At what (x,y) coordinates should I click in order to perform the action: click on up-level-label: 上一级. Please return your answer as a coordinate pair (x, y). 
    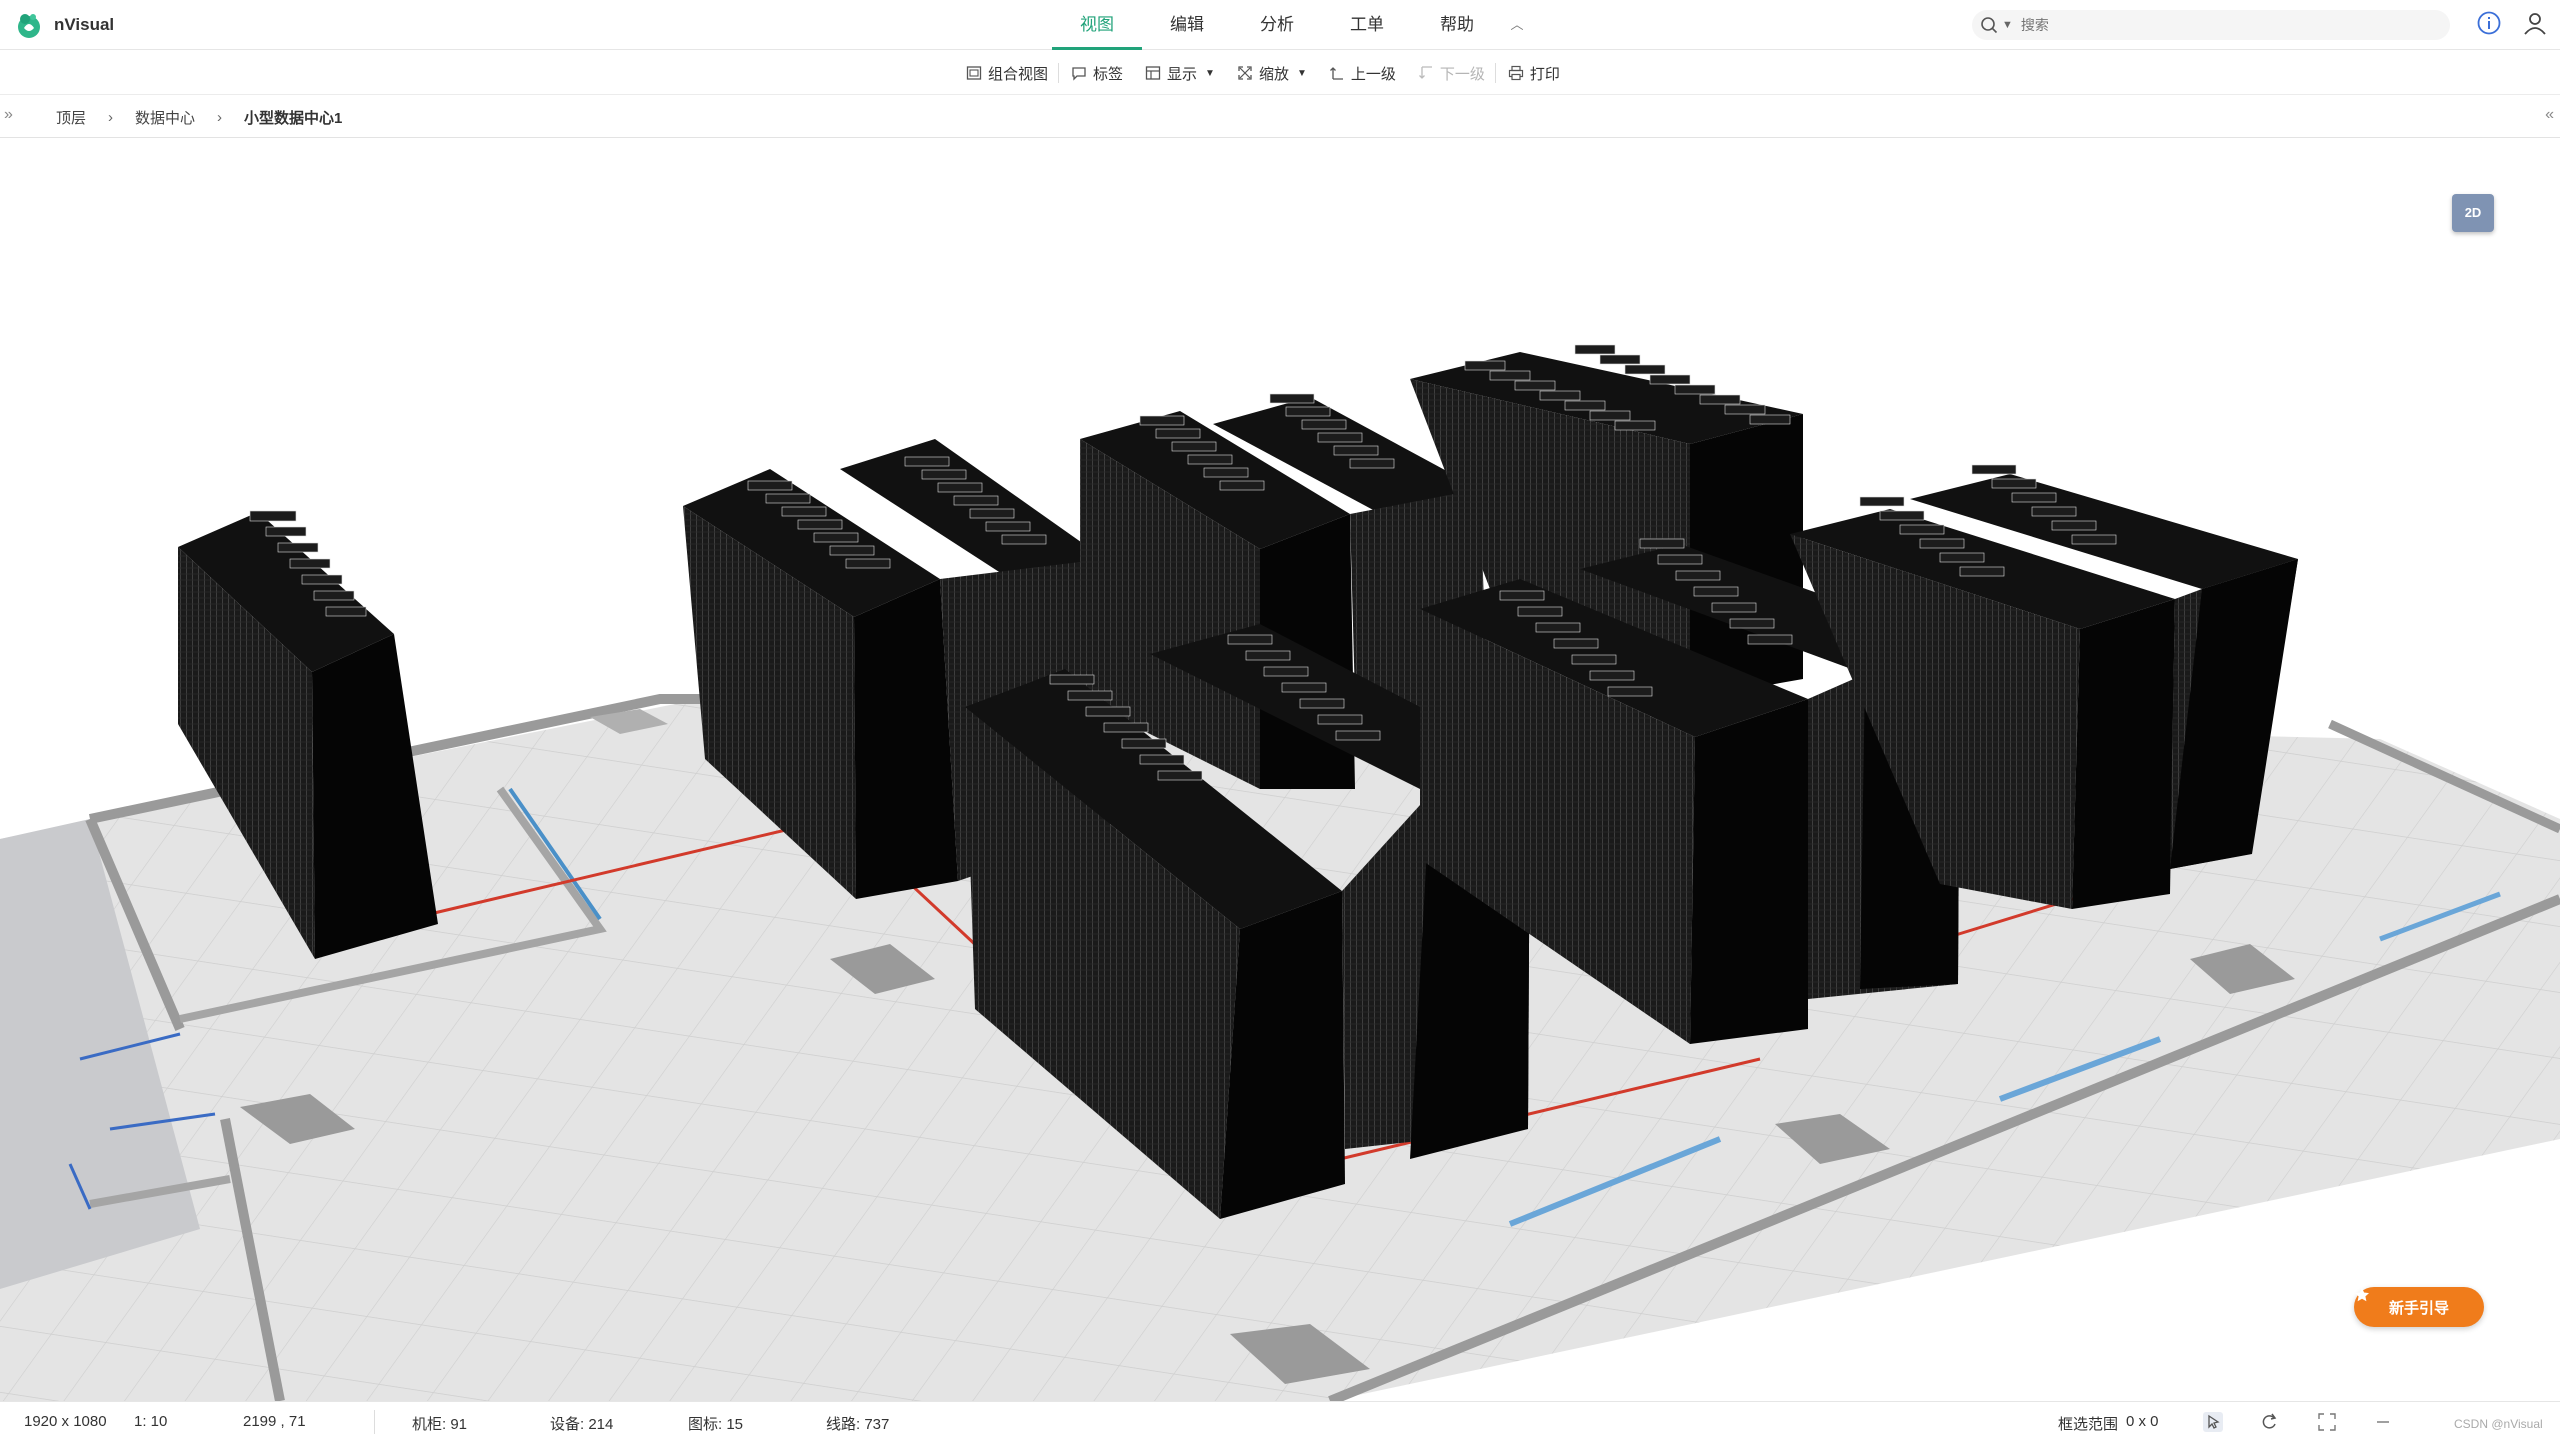
    Looking at the image, I should click on (1373, 74).